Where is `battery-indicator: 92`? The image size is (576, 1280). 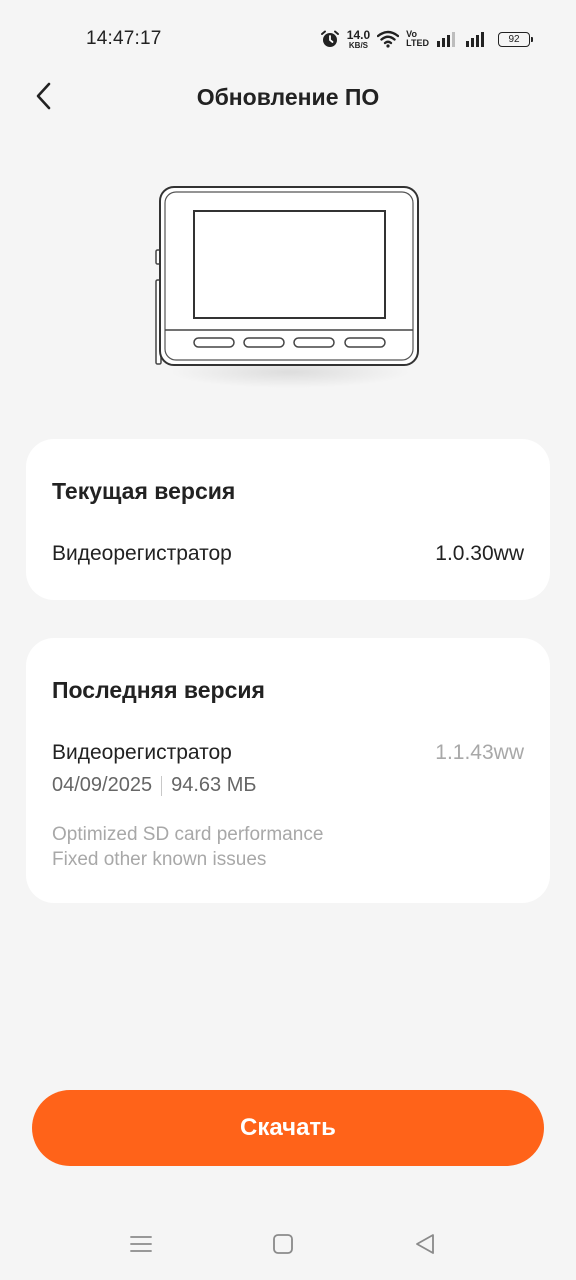 battery-indicator: 92 is located at coordinates (515, 39).